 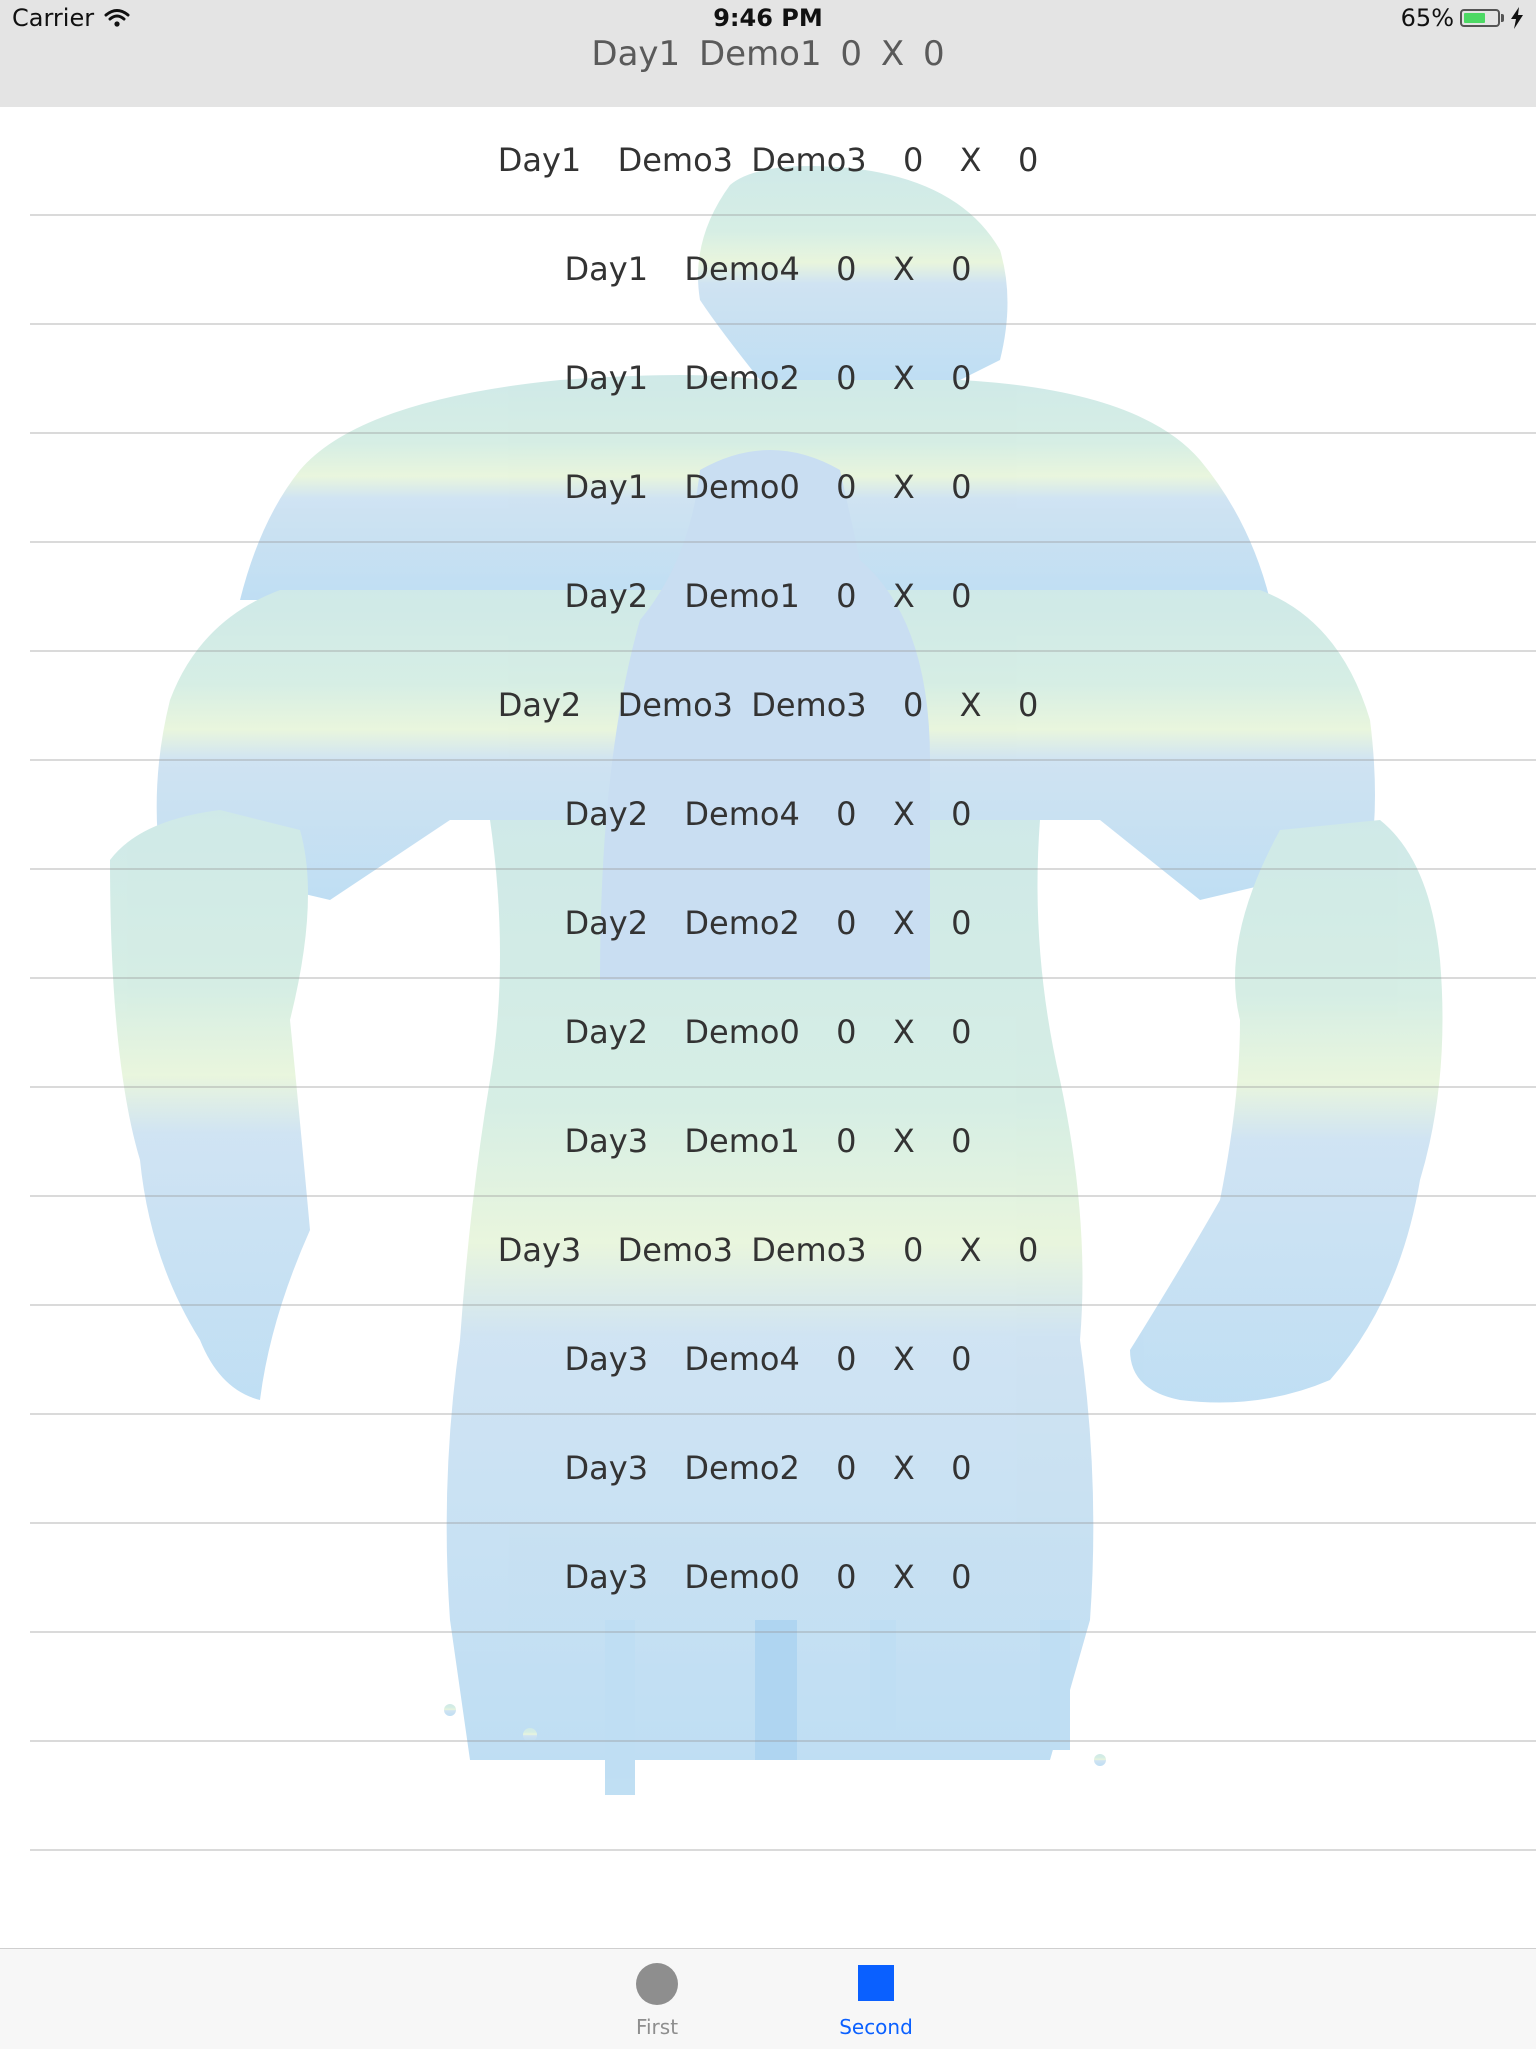 I want to click on table-row-label: Day1 Demo4 0 X 0, so click(x=768, y=269).